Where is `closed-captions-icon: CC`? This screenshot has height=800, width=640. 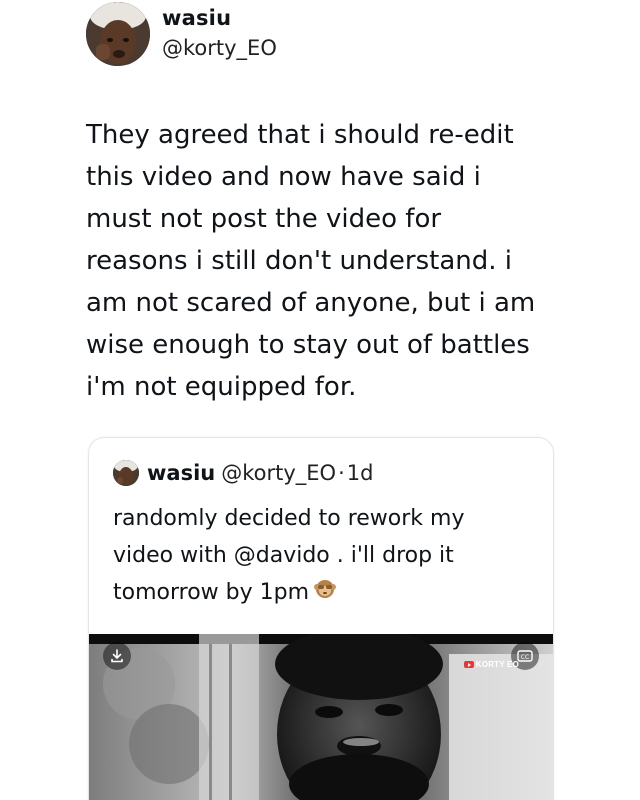
closed-captions-icon: CC is located at coordinates (525, 656).